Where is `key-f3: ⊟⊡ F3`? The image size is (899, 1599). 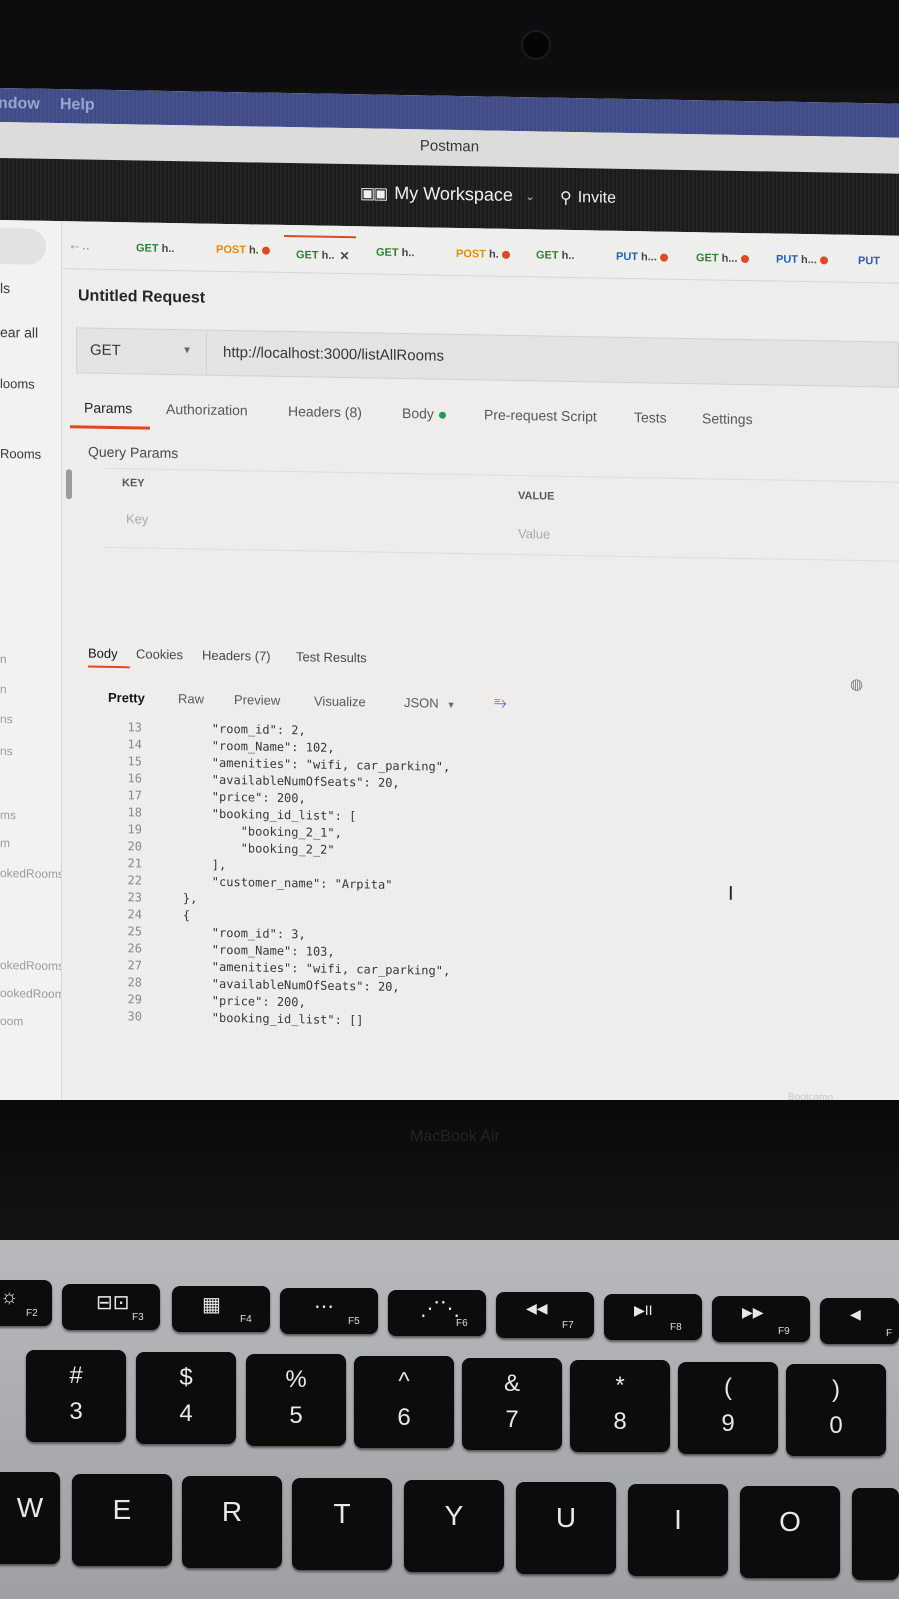 key-f3: ⊟⊡ F3 is located at coordinates (111, 1307).